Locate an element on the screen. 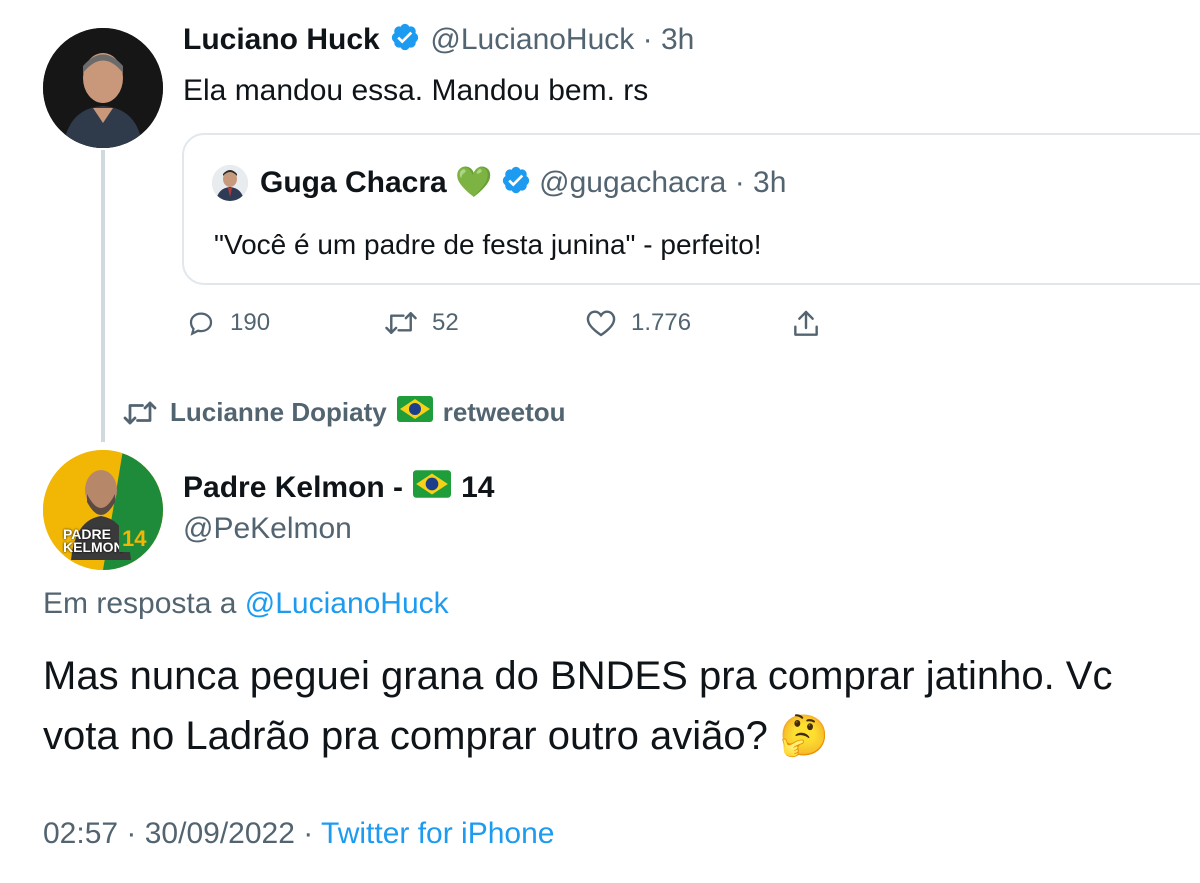 Image resolution: width=1200 pixels, height=883 pixels. reply-count: 190 is located at coordinates (250, 322).